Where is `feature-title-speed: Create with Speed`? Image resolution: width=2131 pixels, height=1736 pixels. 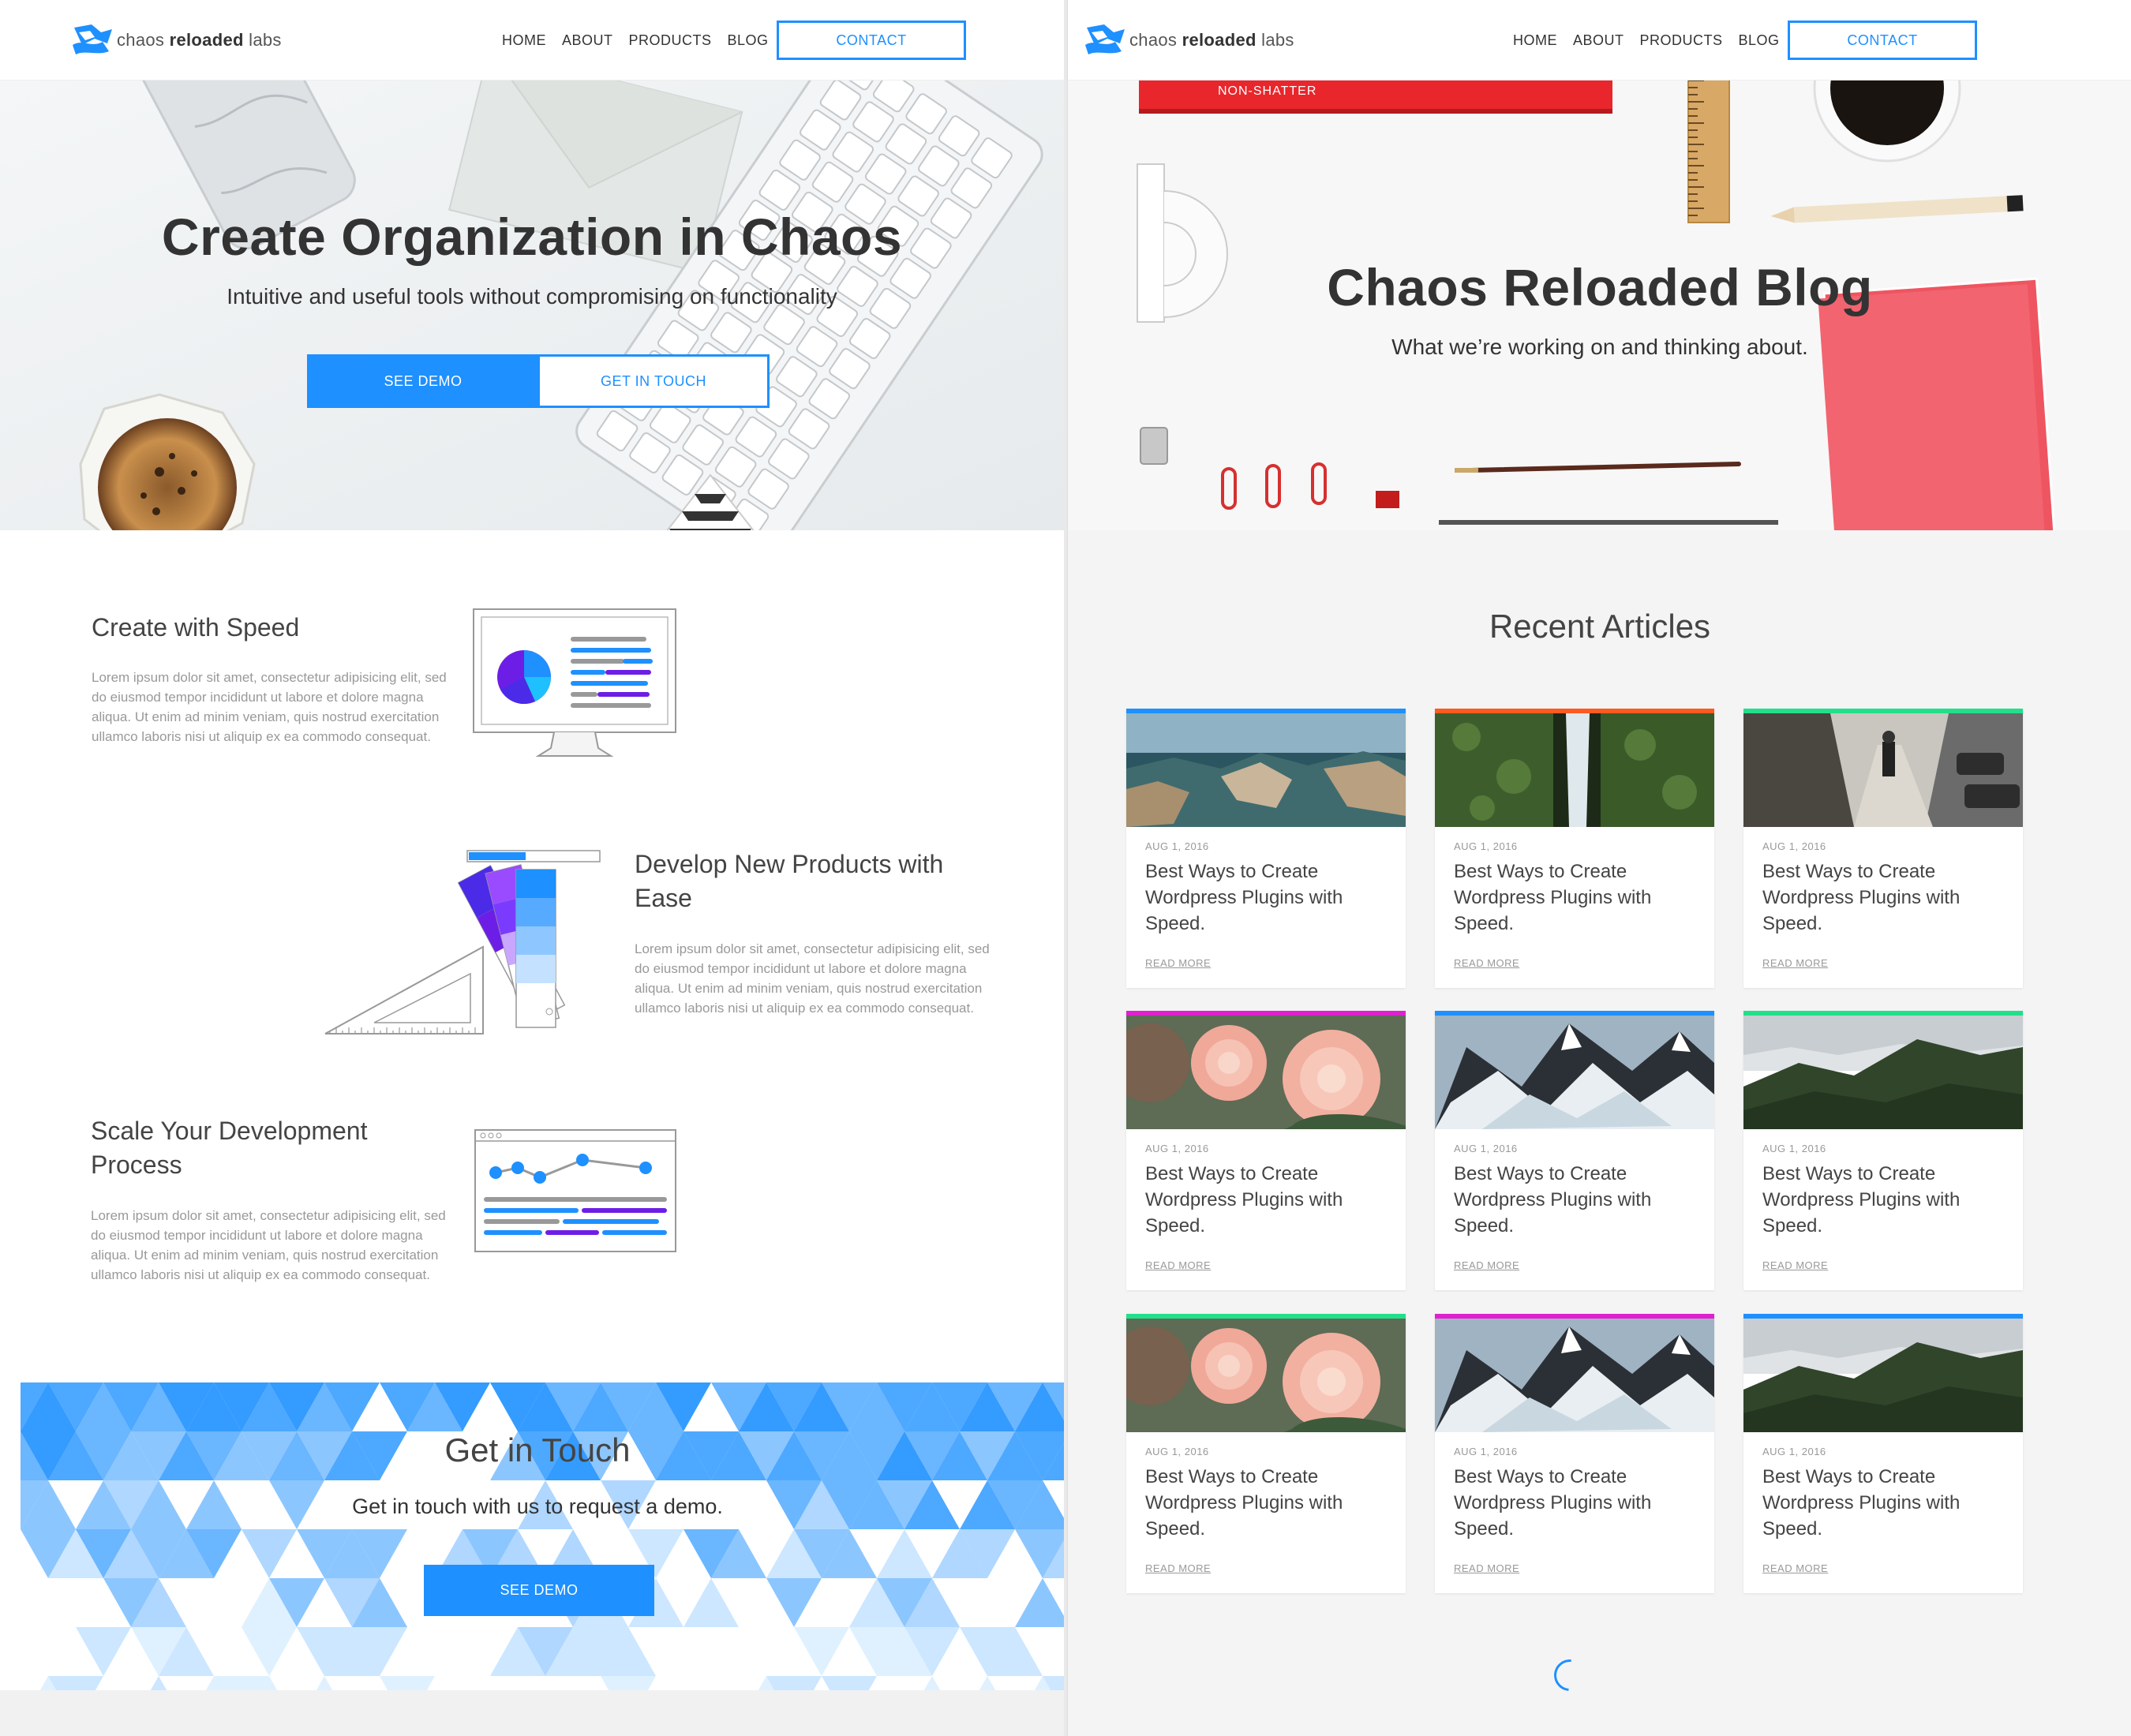 feature-title-speed: Create with Speed is located at coordinates (196, 627).